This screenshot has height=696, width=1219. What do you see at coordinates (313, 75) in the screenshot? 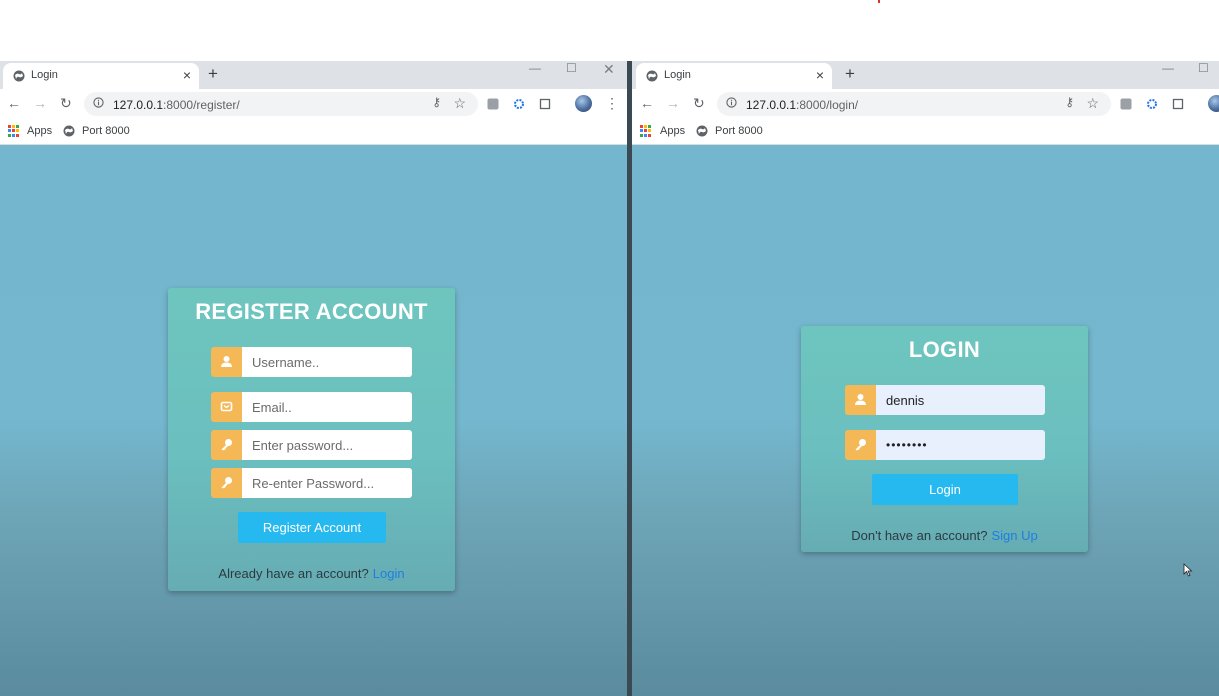
I see `tab-strip: Login × + — ☐ ✕` at bounding box center [313, 75].